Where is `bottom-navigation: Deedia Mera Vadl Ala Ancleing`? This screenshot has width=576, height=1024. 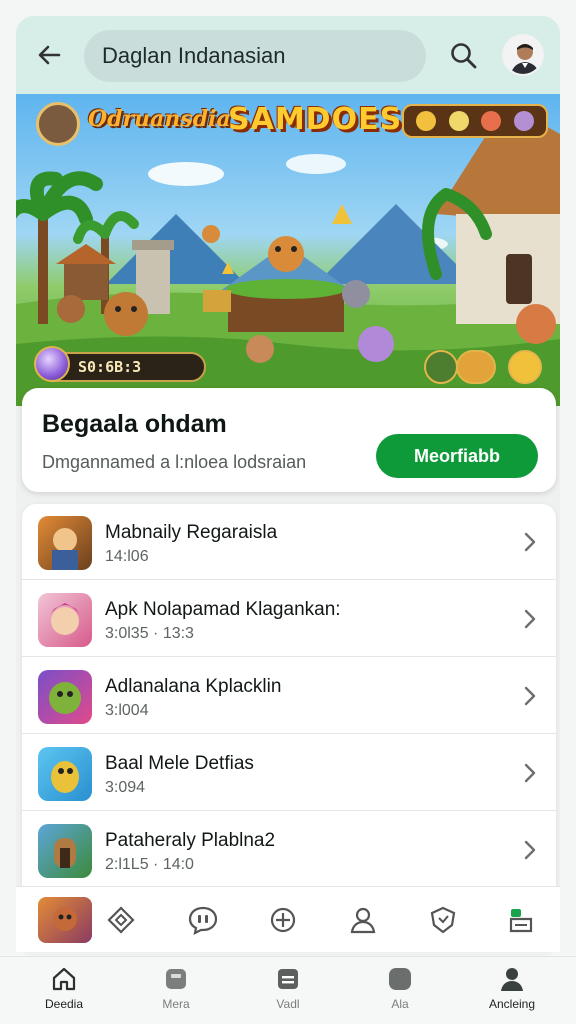 bottom-navigation: Deedia Mera Vadl Ala Ancleing is located at coordinates (288, 990).